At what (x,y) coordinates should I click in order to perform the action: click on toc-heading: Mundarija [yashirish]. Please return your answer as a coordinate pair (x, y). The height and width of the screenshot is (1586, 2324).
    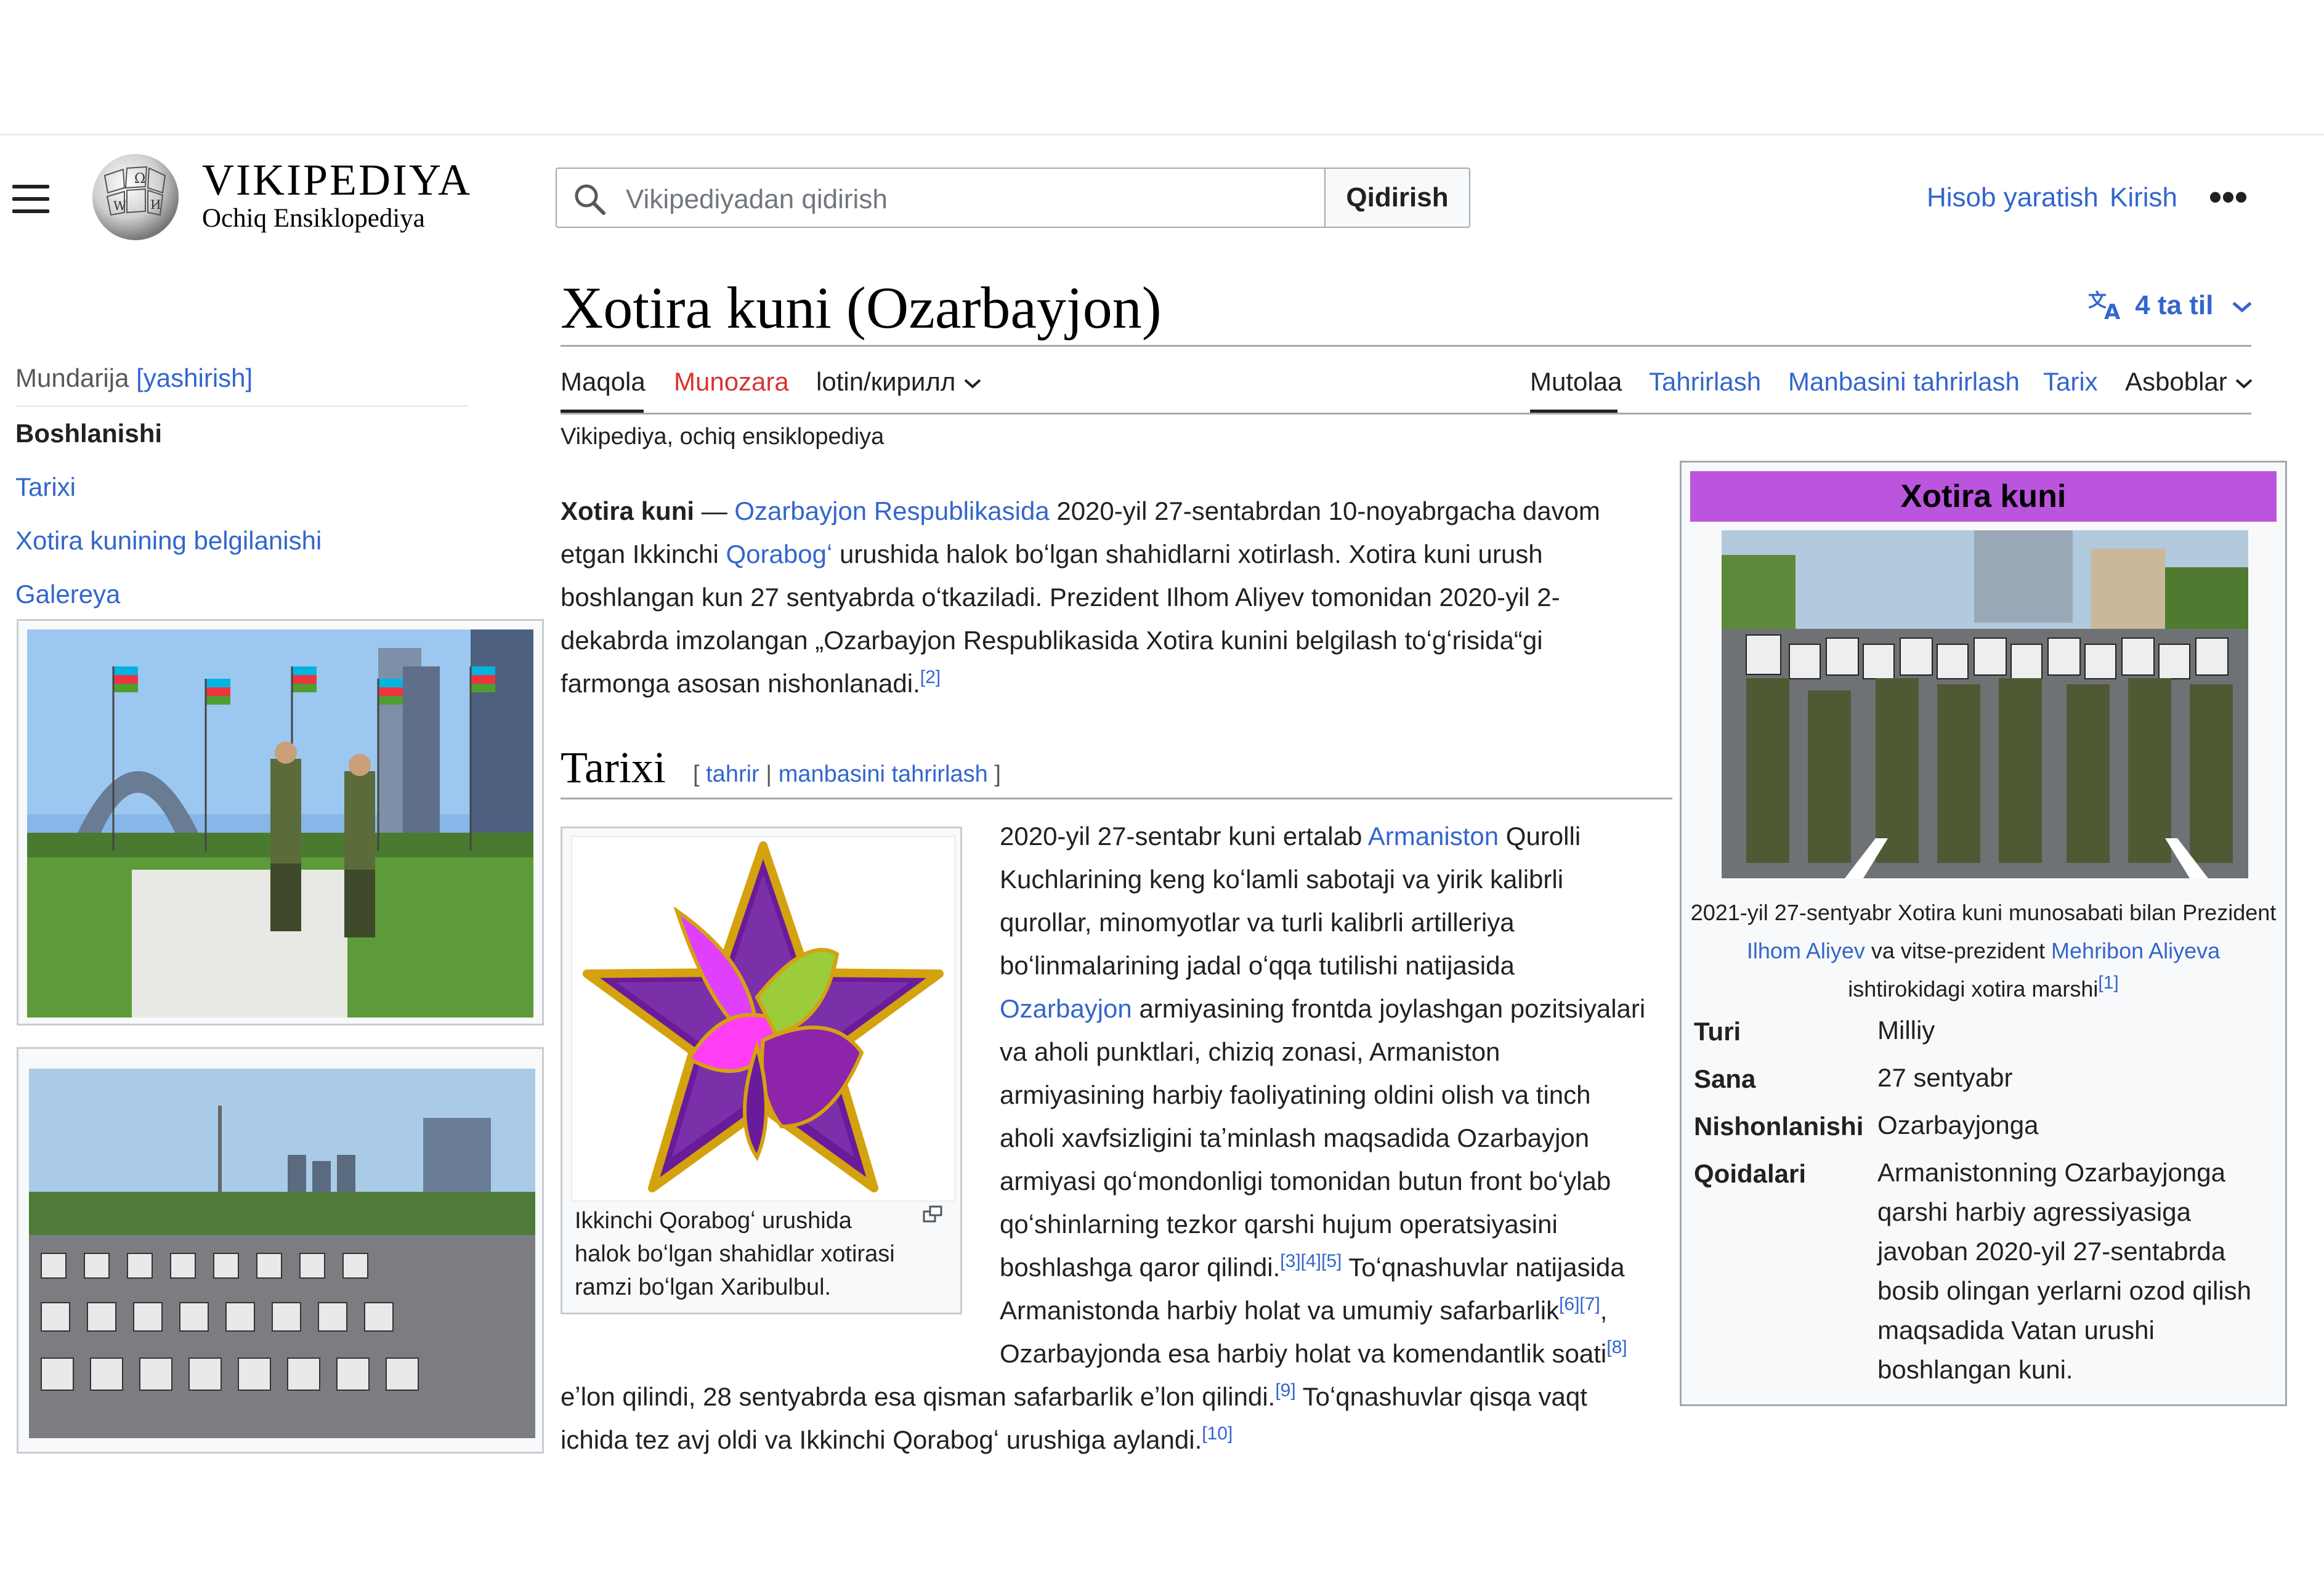
    Looking at the image, I should click on (134, 378).